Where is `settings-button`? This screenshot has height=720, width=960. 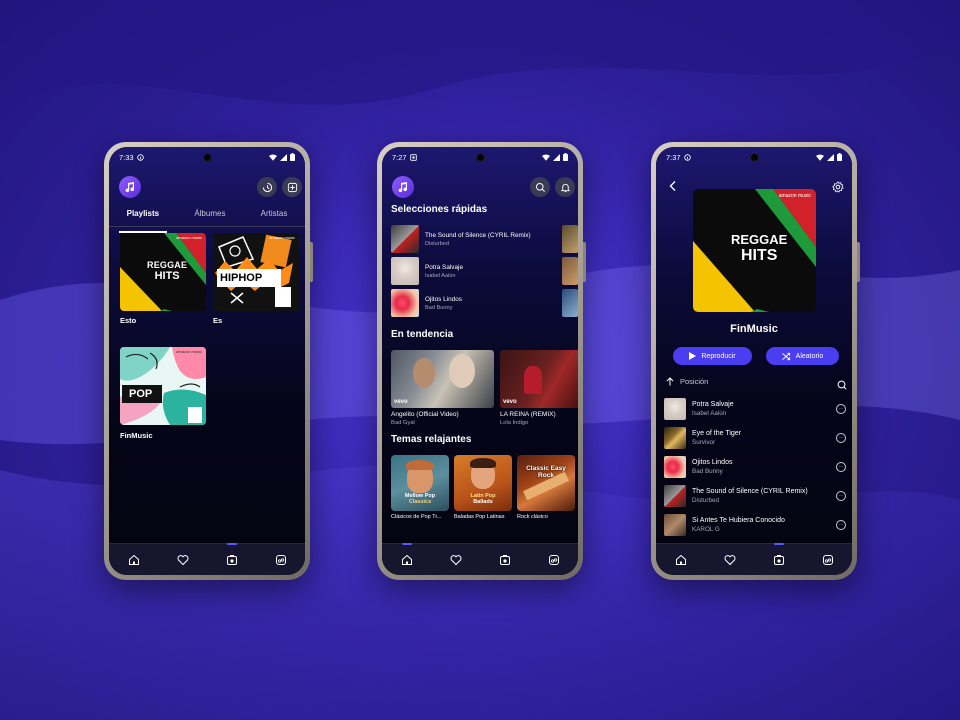
settings-button is located at coordinates (838, 186).